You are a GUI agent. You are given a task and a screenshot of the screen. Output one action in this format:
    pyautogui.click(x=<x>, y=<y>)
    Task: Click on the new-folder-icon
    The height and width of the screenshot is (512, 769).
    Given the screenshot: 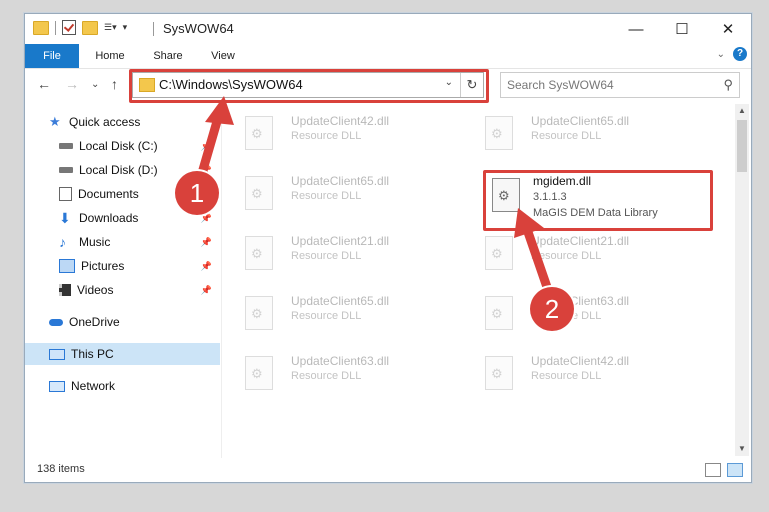 What is the action you would take?
    pyautogui.click(x=90, y=27)
    